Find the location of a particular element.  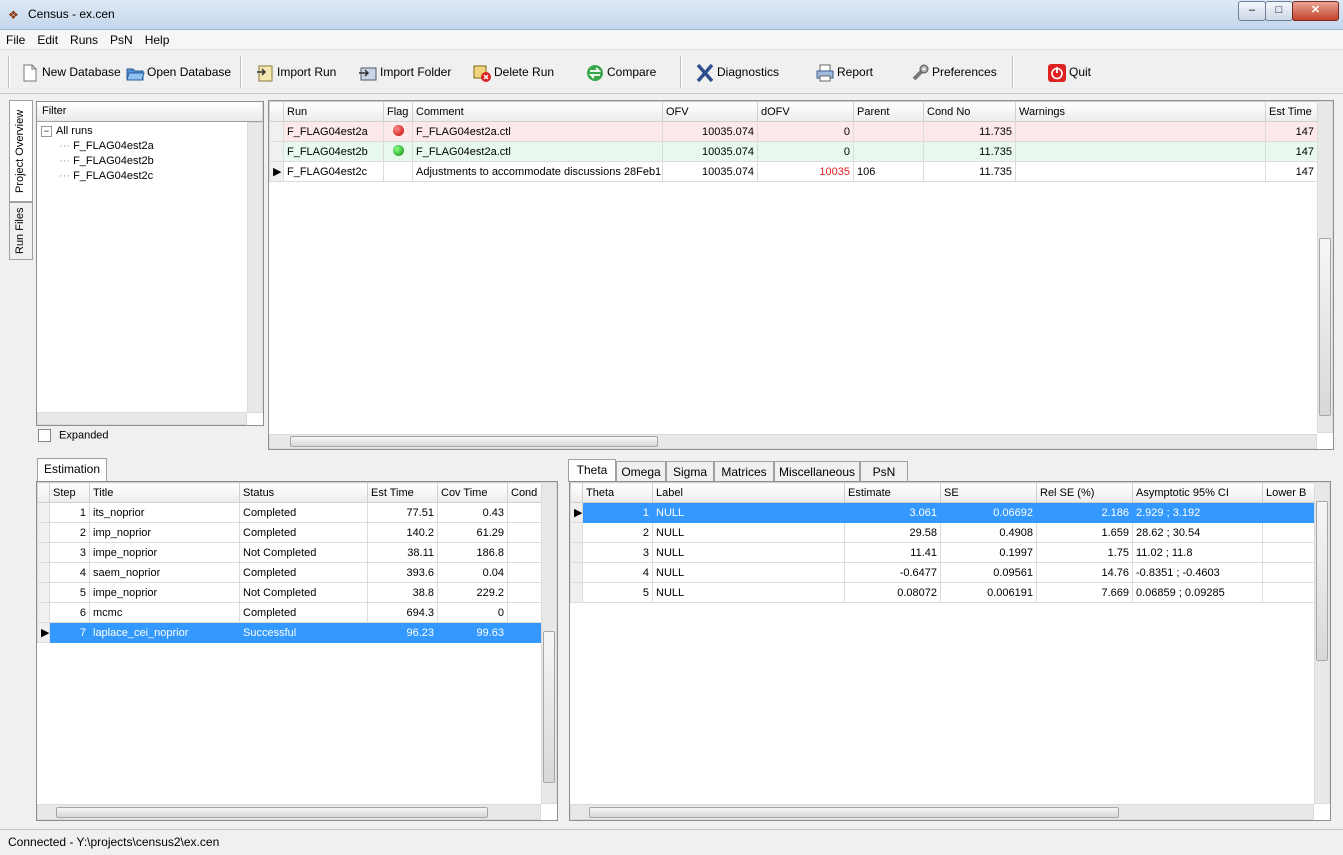

preferences-button: Preferences is located at coordinates (953, 72).